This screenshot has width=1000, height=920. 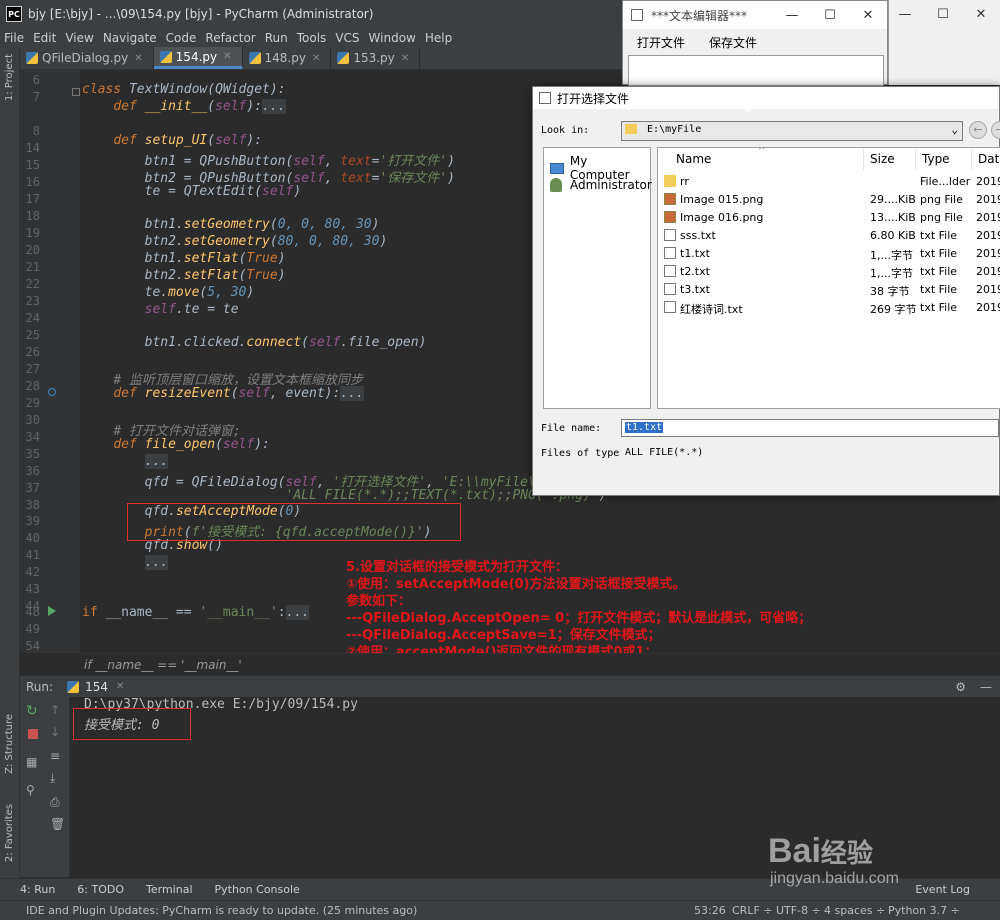 I want to click on tab-qfiledialog: QFileDialog.py ✕, so click(x=87, y=58).